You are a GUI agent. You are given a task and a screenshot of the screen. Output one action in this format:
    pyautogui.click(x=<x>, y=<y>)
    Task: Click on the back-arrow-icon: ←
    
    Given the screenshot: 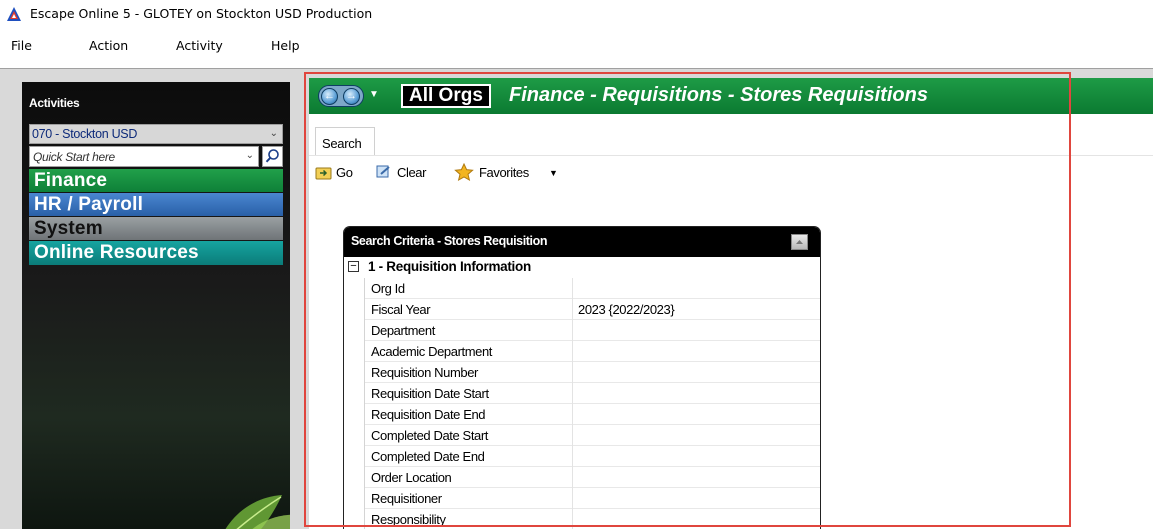 What is the action you would take?
    pyautogui.click(x=329, y=96)
    